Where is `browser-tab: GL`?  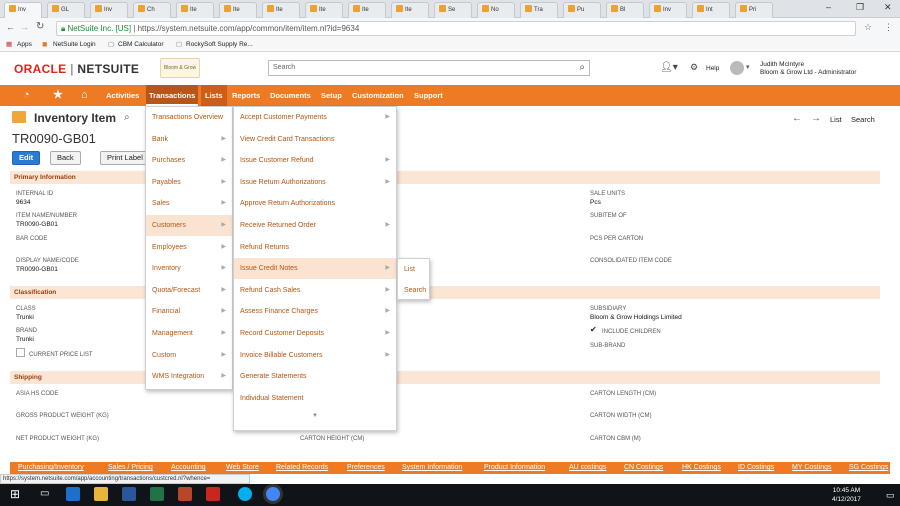 browser-tab: GL is located at coordinates (66, 10).